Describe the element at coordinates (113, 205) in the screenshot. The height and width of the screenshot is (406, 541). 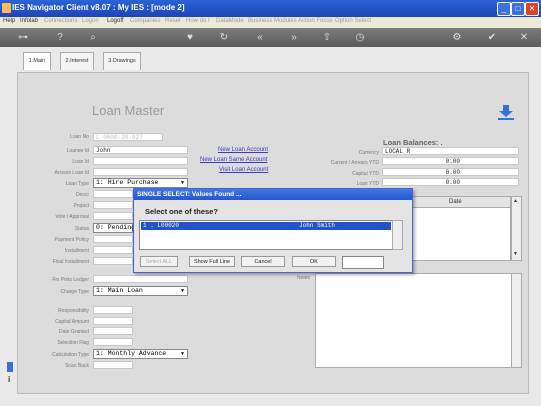
I see `project-field` at that location.